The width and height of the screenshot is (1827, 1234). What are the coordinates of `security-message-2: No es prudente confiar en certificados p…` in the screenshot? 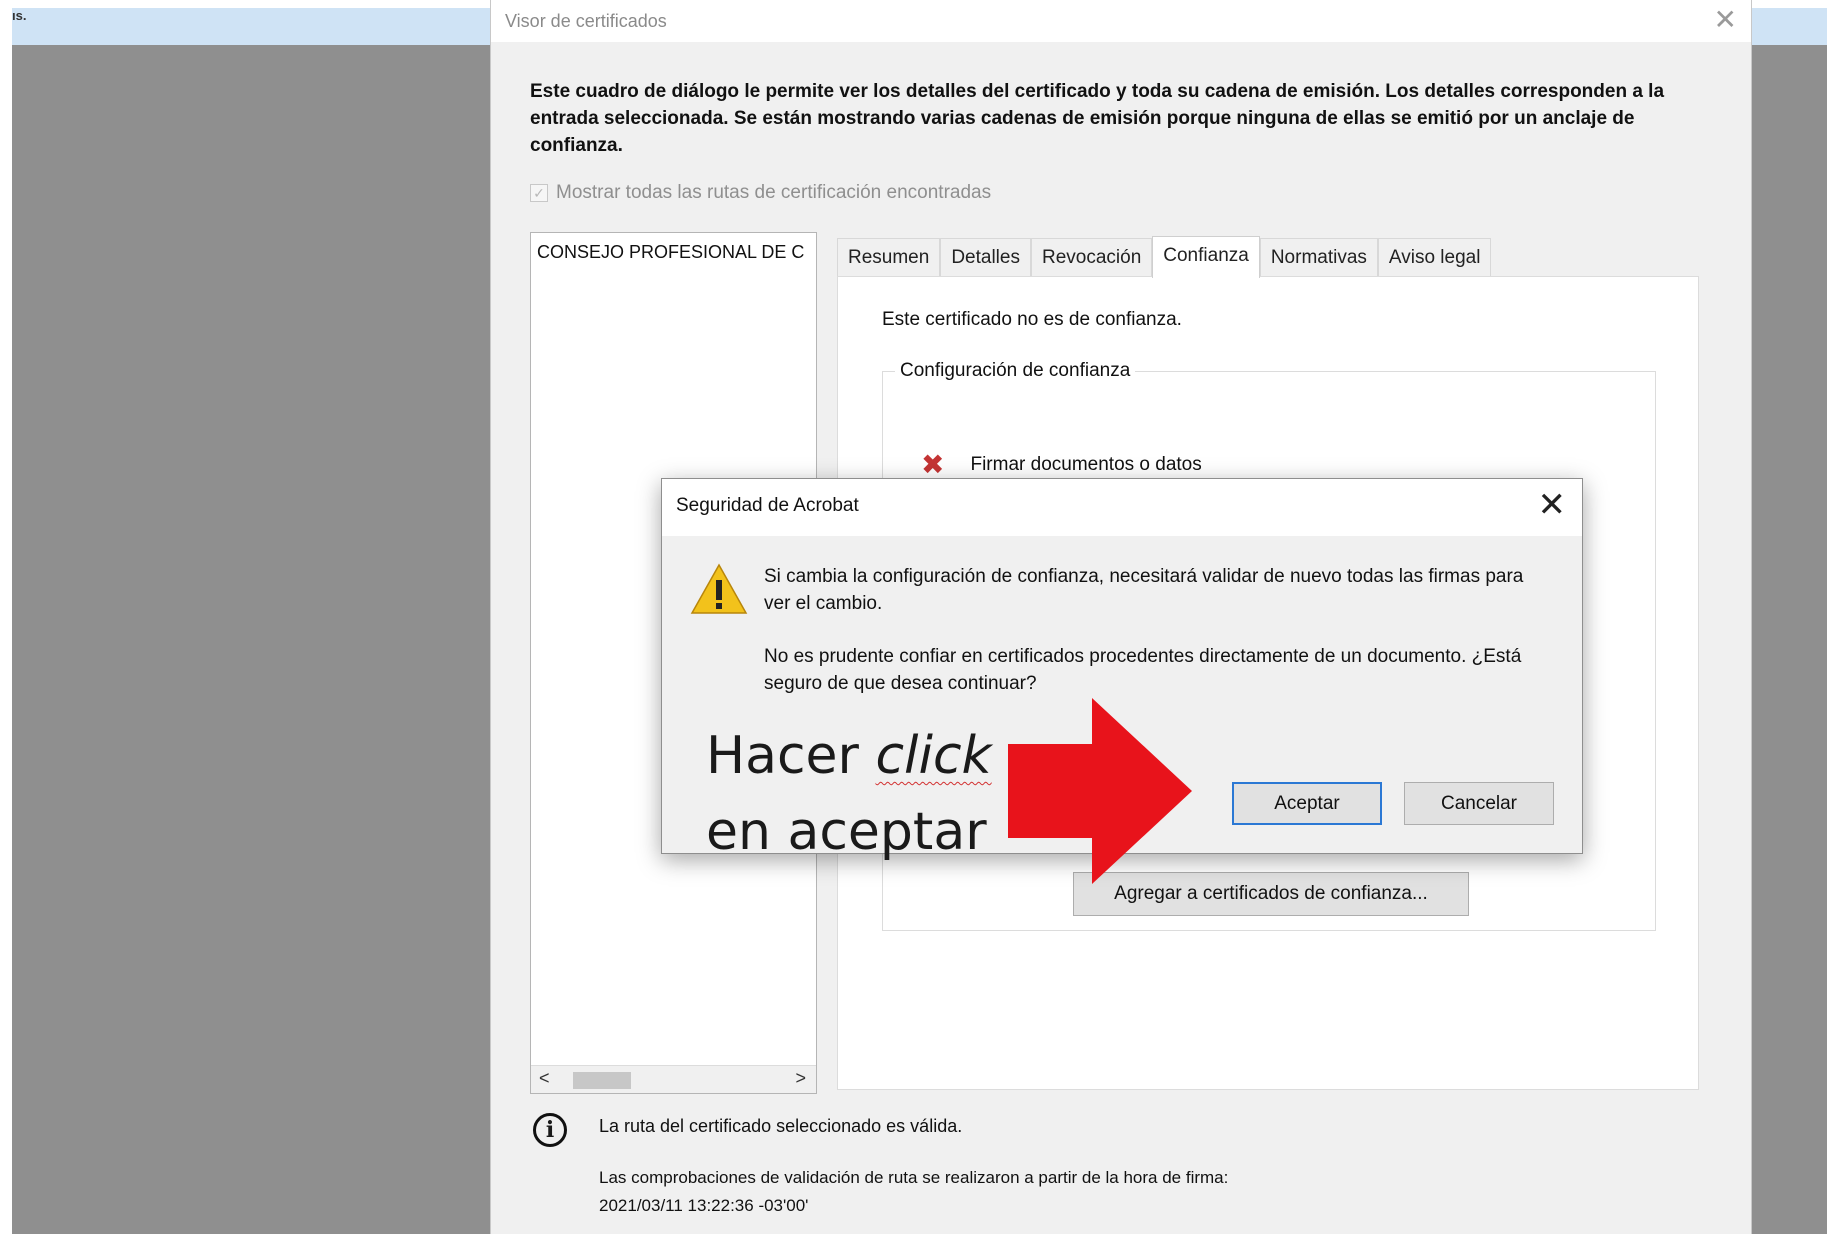 It's located at (1143, 670).